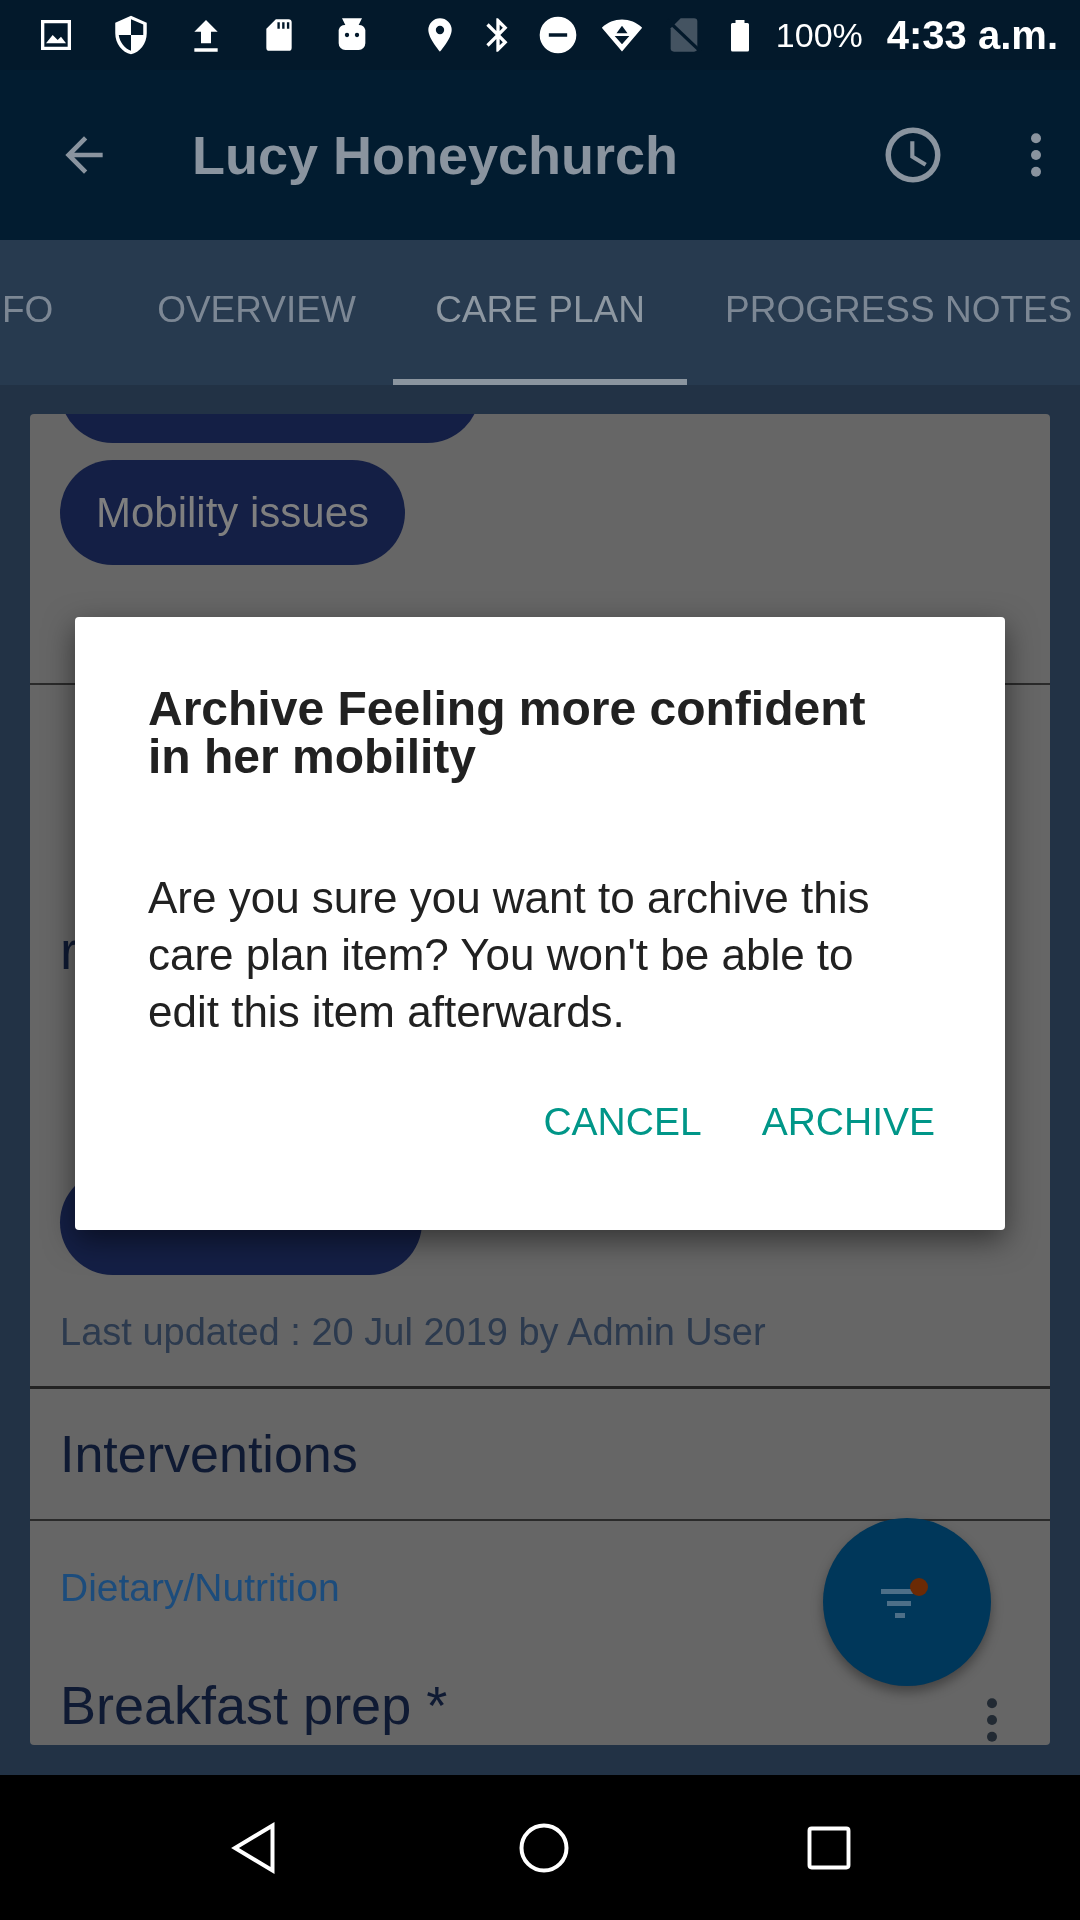 This screenshot has width=1080, height=1920. I want to click on intervention-category: Dietary/Nutrition, so click(200, 1588).